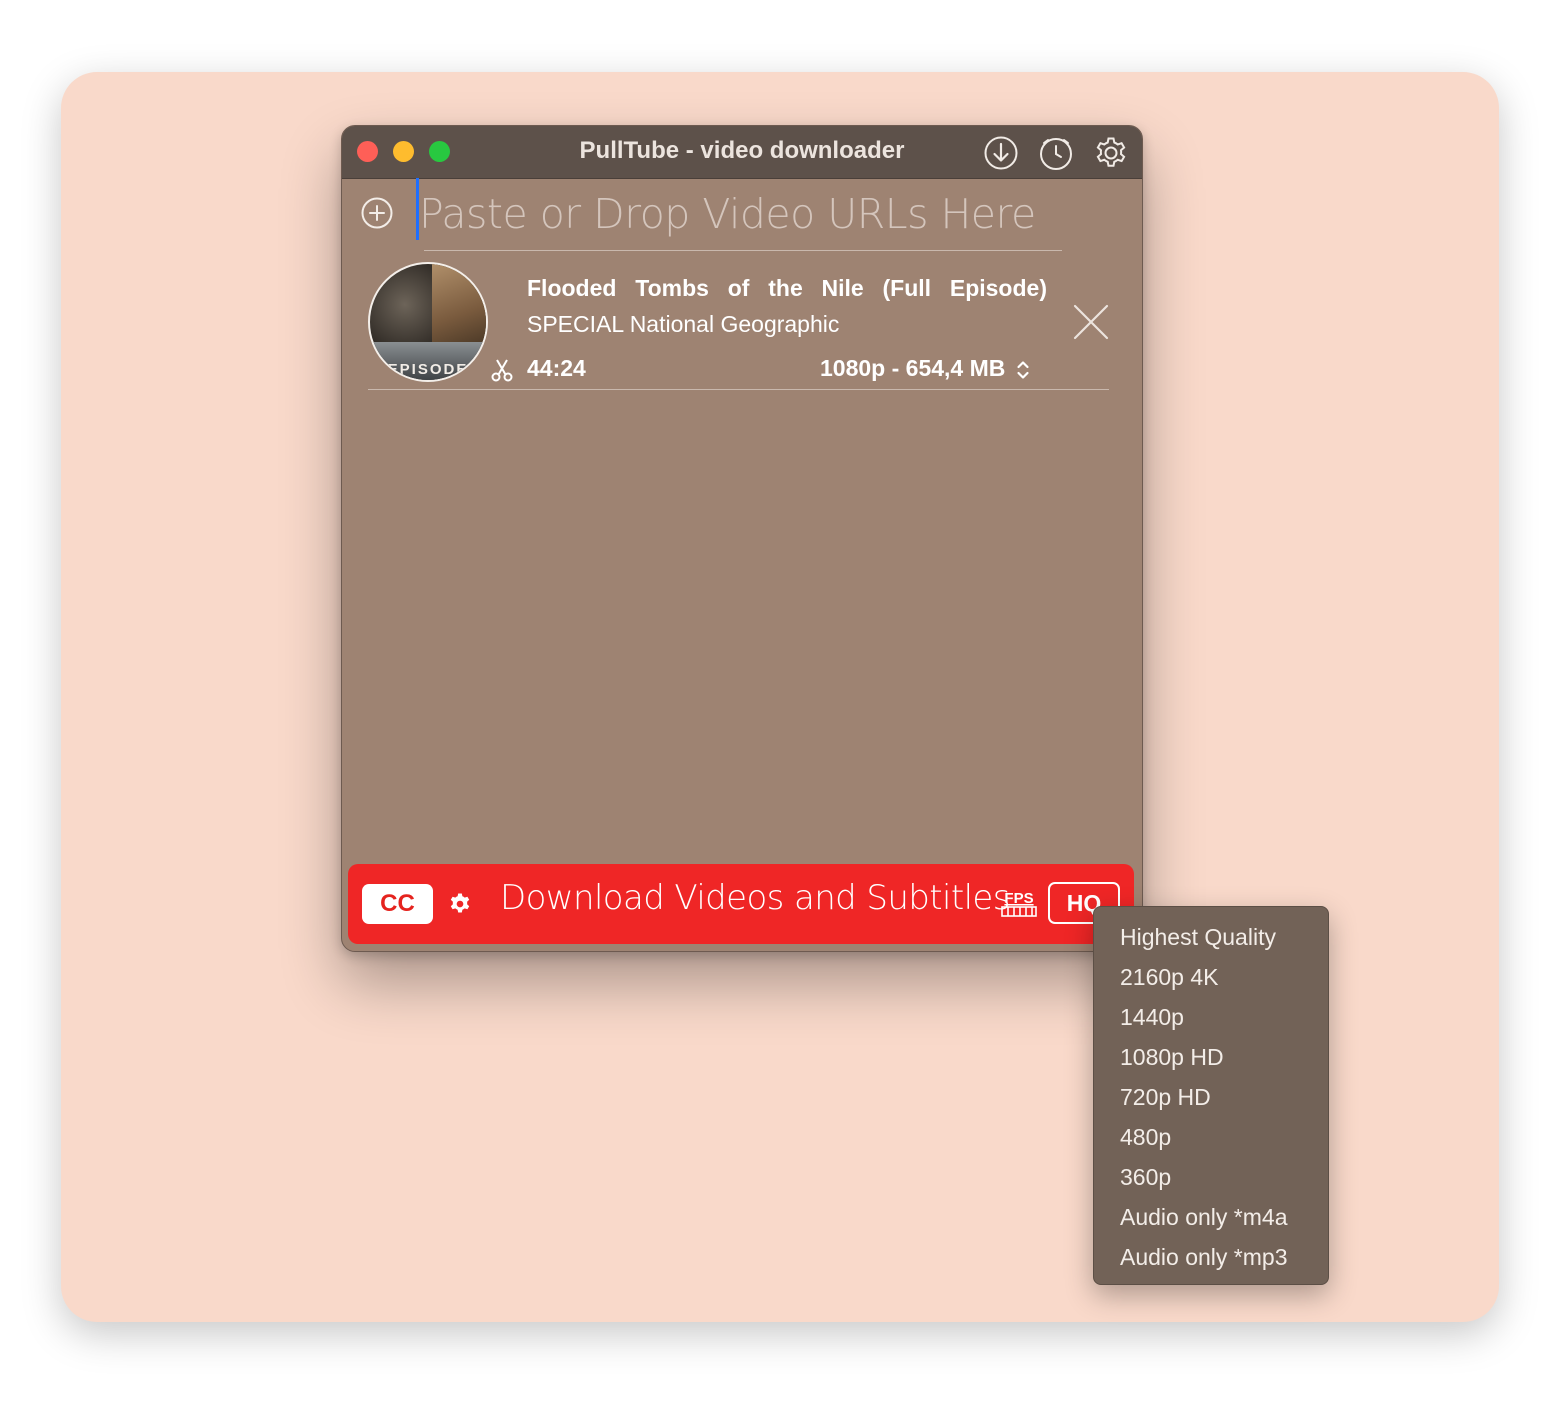  What do you see at coordinates (1152, 1017) in the screenshot?
I see `menu-item-1440p: 1440p` at bounding box center [1152, 1017].